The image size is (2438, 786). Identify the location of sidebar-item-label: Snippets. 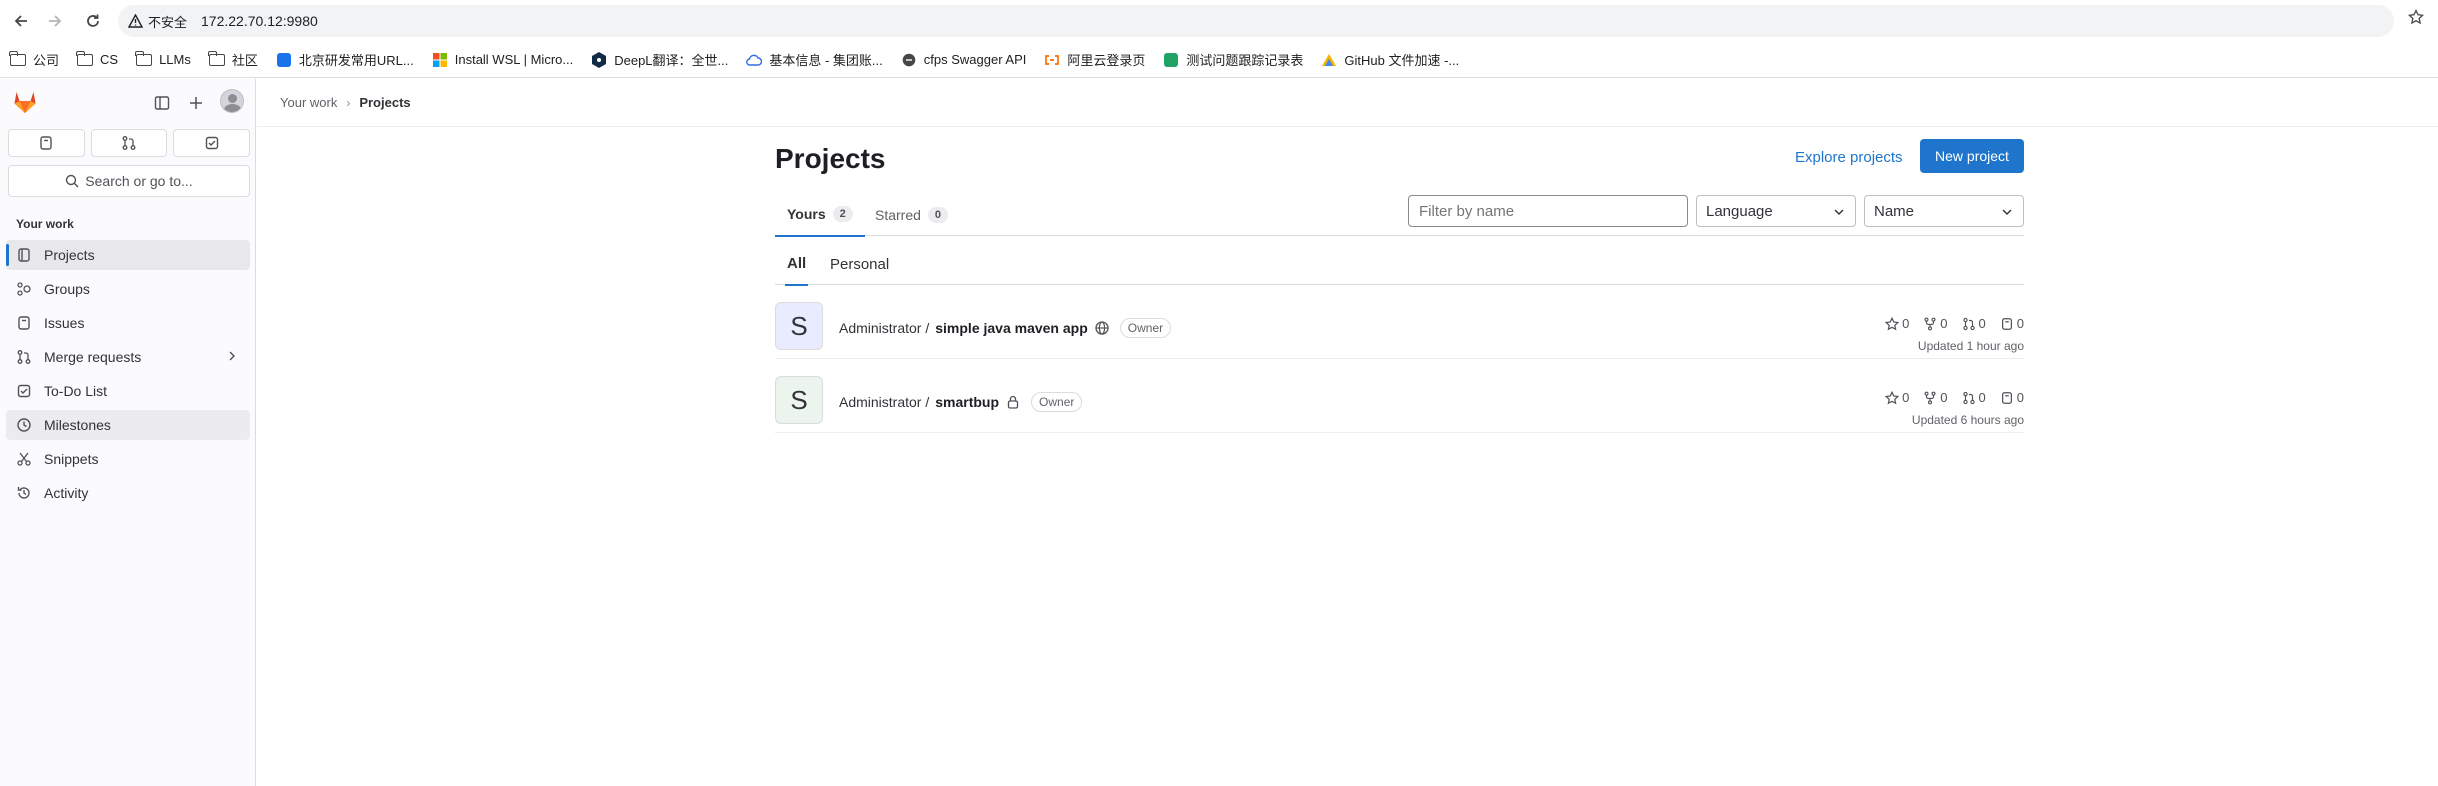
(71, 459).